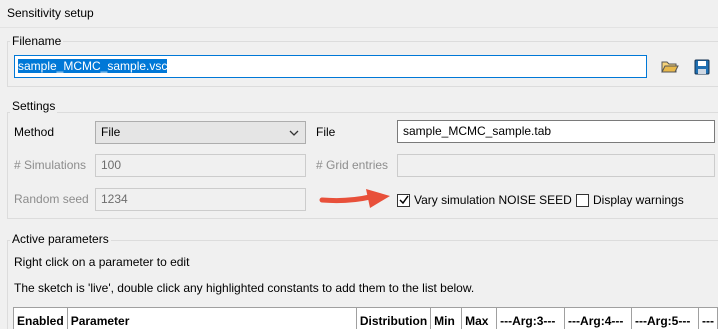 This screenshot has height=329, width=718. What do you see at coordinates (200, 165) in the screenshot?
I see `simulations-input: 100` at bounding box center [200, 165].